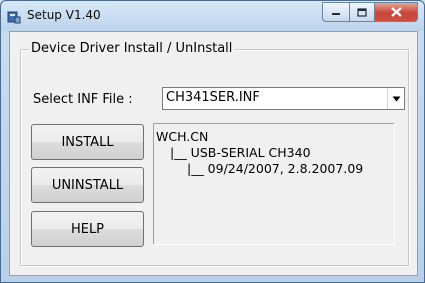 The height and width of the screenshot is (283, 425). I want to click on info-line-version: |__ 09/24/2007, 2.8.2007.09, so click(275, 168).